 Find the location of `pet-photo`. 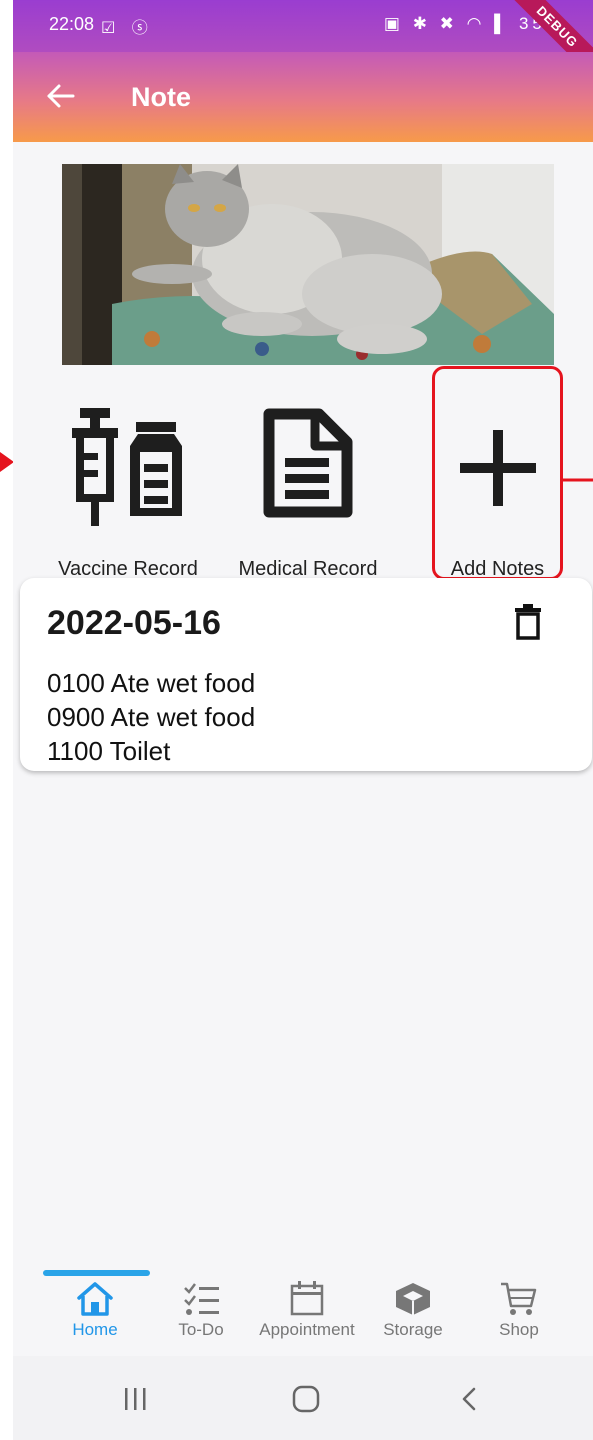

pet-photo is located at coordinates (308, 264).